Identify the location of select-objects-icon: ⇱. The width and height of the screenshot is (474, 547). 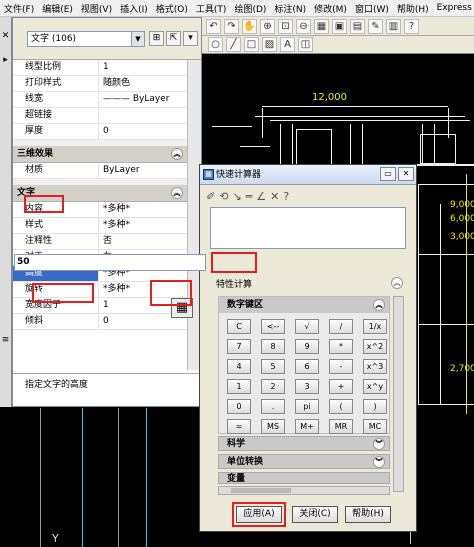
(173, 38).